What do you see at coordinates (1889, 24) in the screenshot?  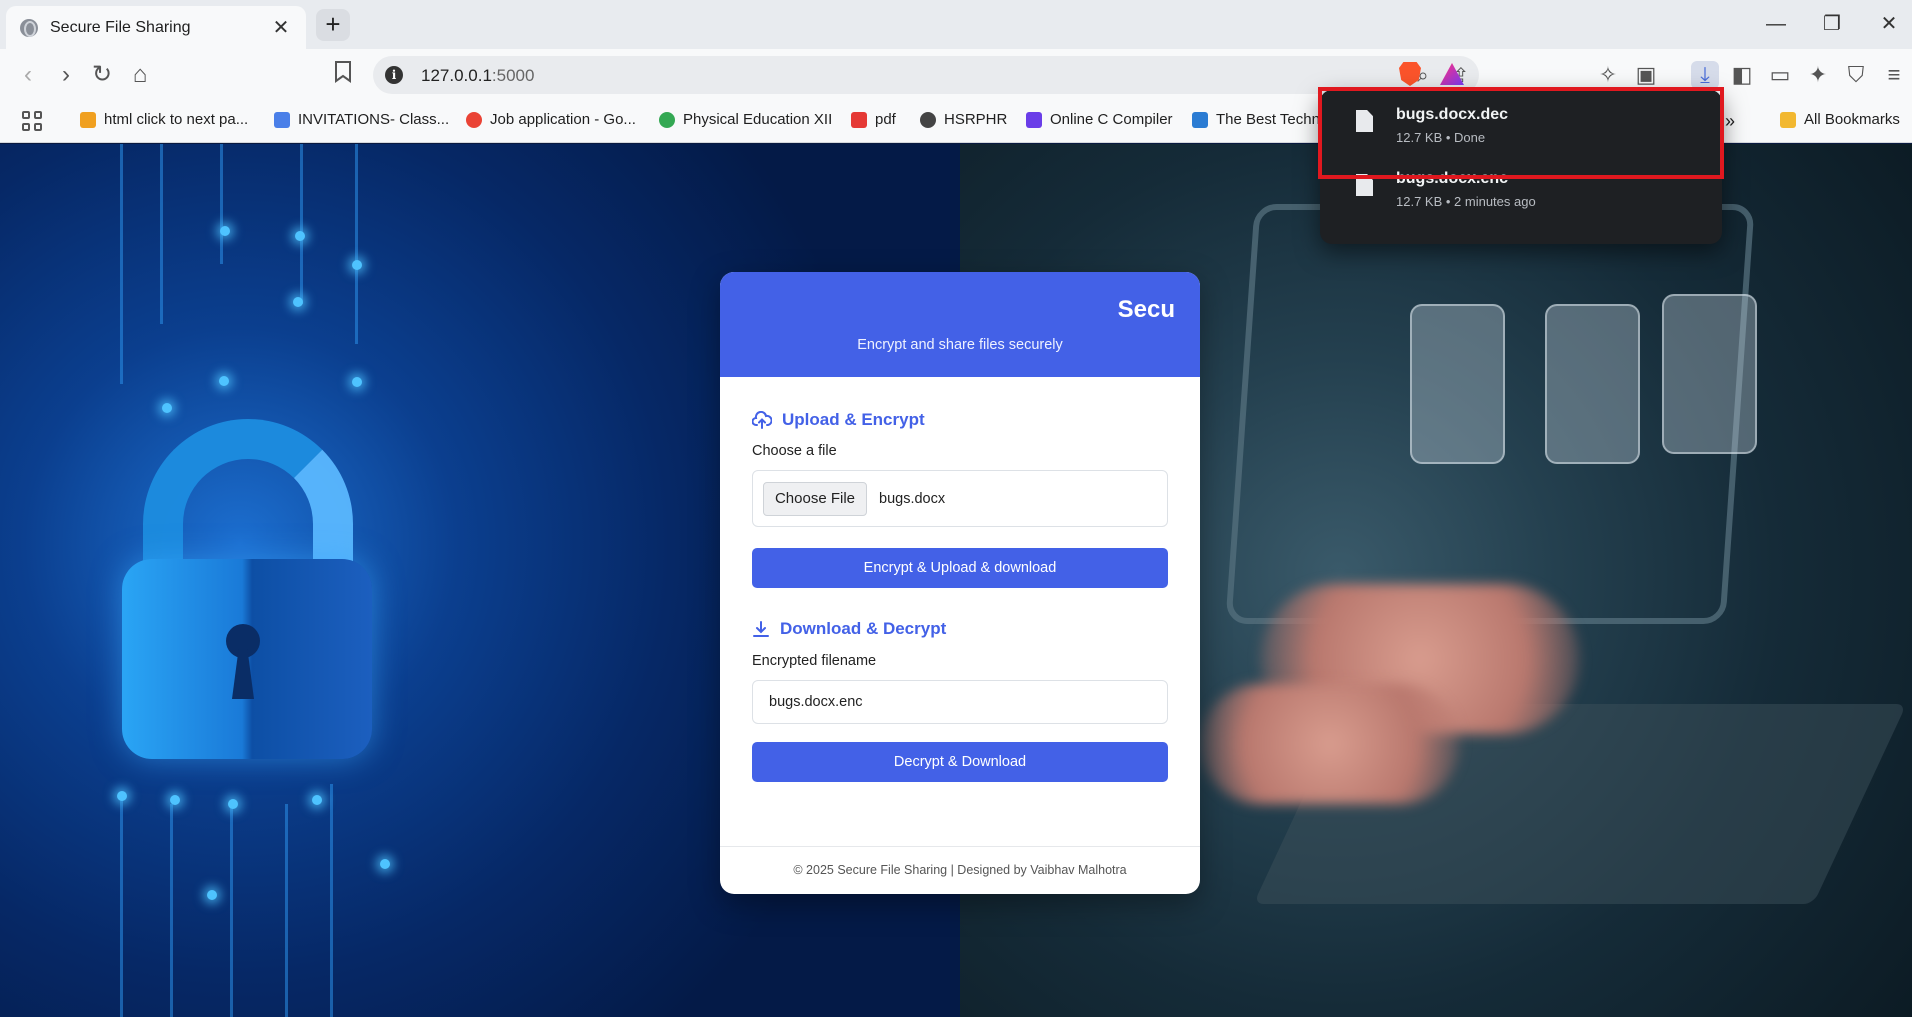 I see `window-close-button: ✕` at bounding box center [1889, 24].